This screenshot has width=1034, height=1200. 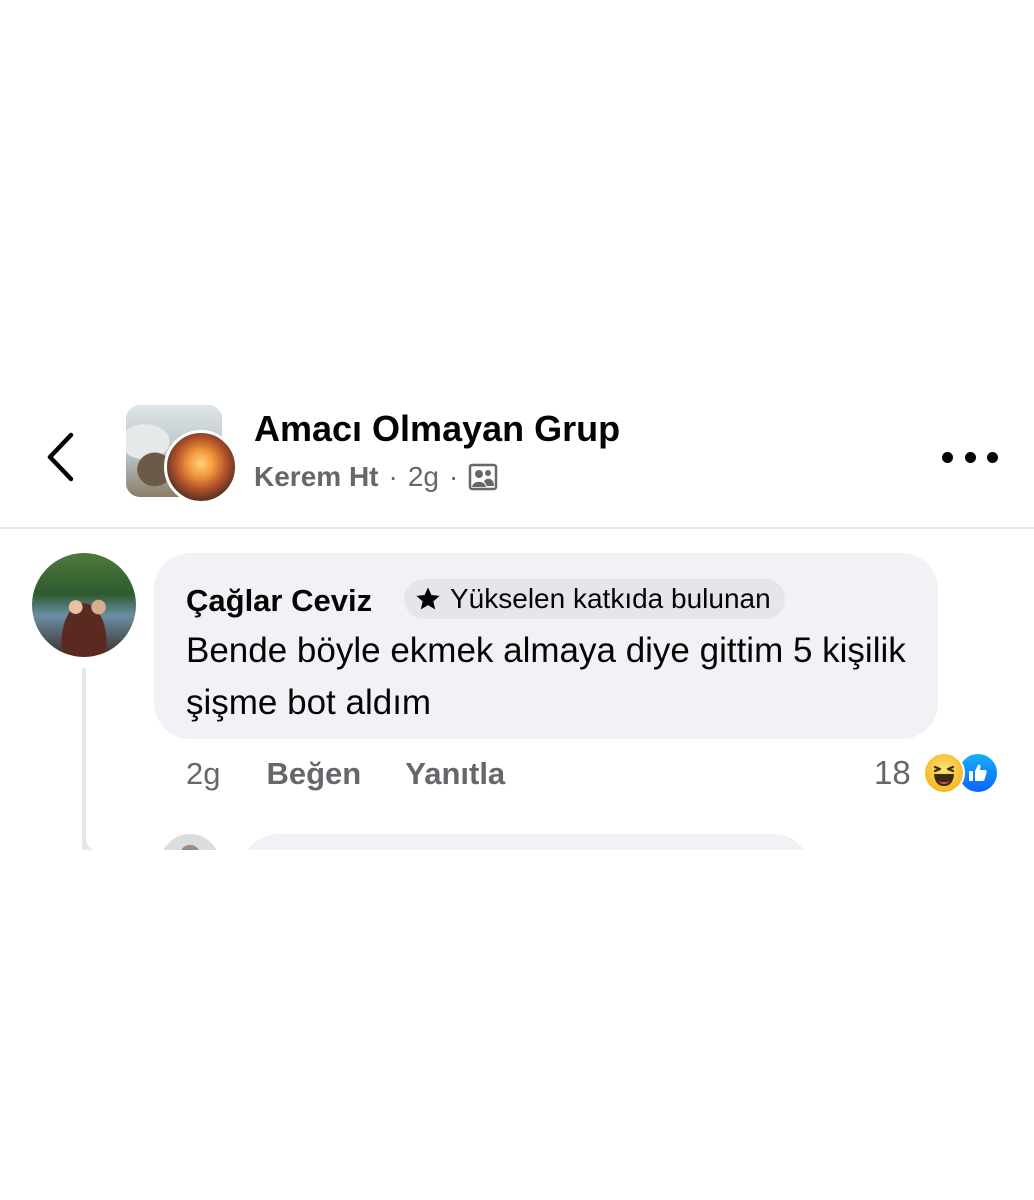 I want to click on back-button, so click(x=60, y=457).